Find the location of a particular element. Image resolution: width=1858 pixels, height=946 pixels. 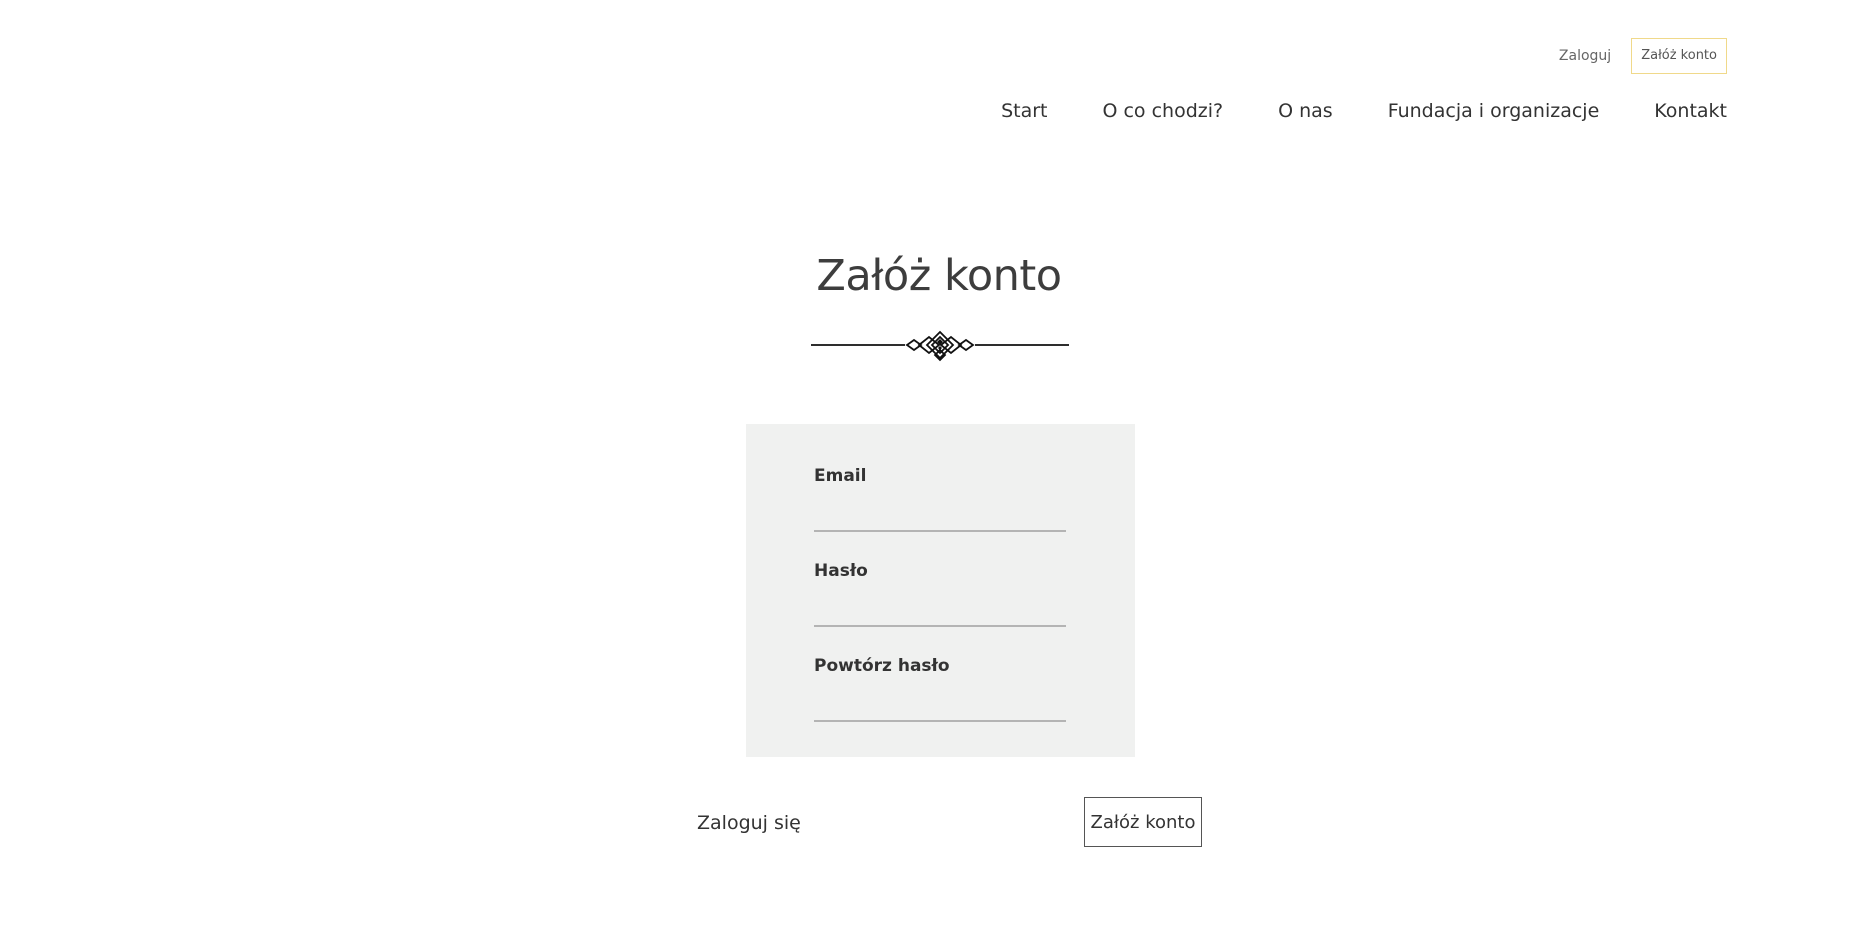

nav-item-about-us: O nas is located at coordinates (1305, 111).